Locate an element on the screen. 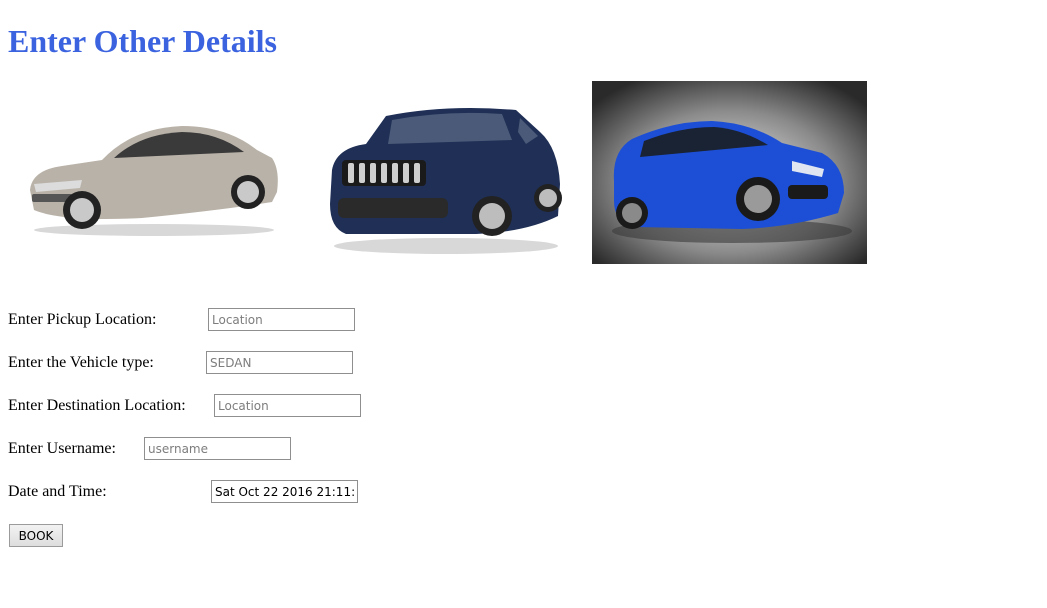 The image size is (1047, 608). sedan-car-image is located at coordinates (154, 181).